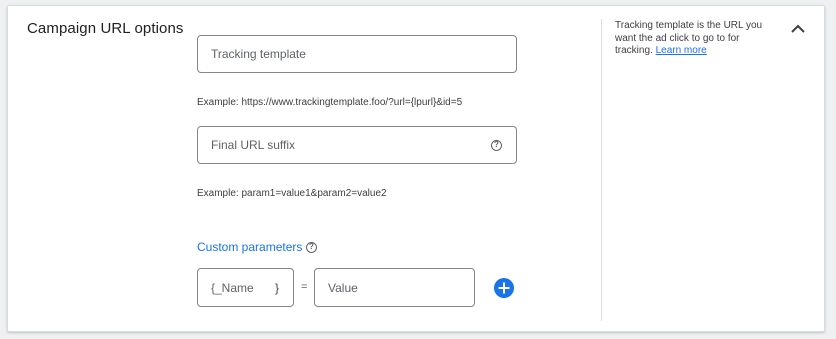  What do you see at coordinates (601, 170) in the screenshot?
I see `divider` at bounding box center [601, 170].